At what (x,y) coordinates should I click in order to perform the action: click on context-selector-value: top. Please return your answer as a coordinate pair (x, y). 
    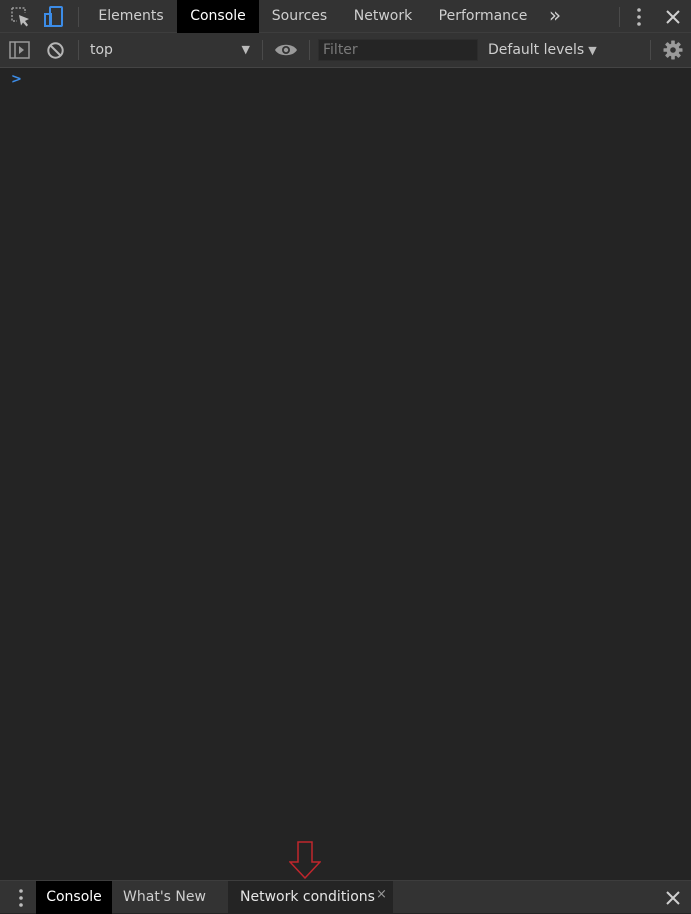
    Looking at the image, I should click on (101, 50).